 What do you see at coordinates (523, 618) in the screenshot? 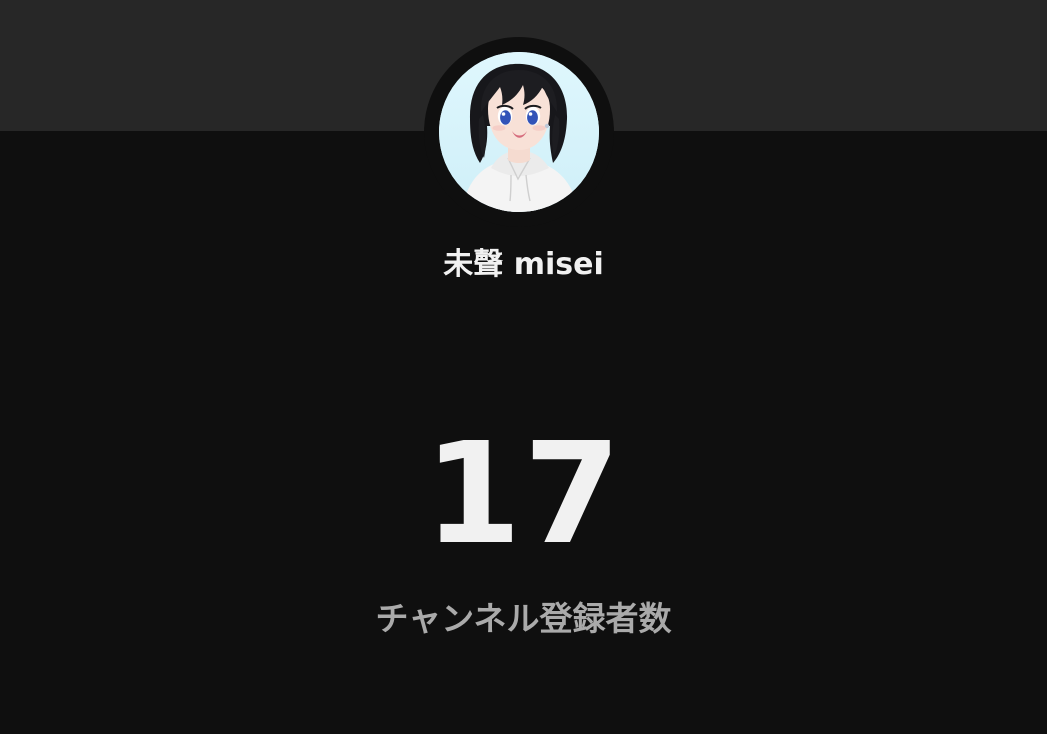
I see `subscriber-count-label: チャンネル登録者数` at bounding box center [523, 618].